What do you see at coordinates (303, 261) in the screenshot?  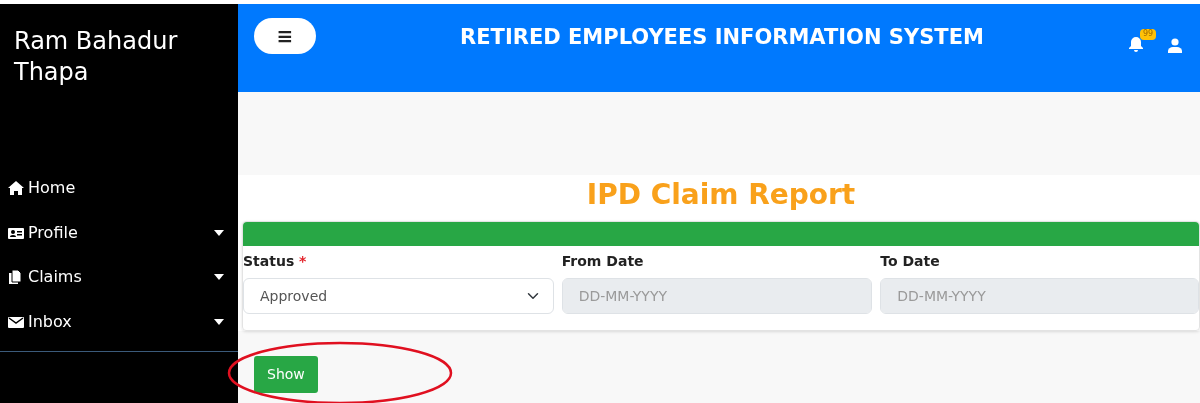 I see `required-mark: *` at bounding box center [303, 261].